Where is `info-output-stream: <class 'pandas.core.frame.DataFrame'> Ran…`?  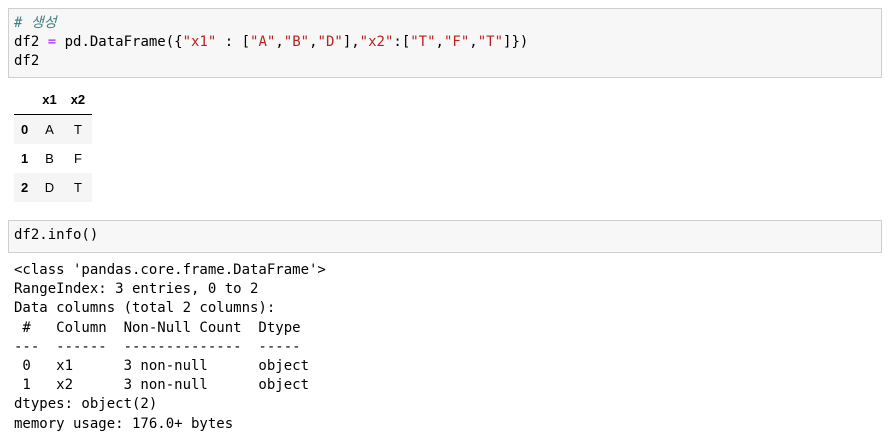
info-output-stream: <class 'pandas.core.frame.DataFrame'> Ran… is located at coordinates (170, 347).